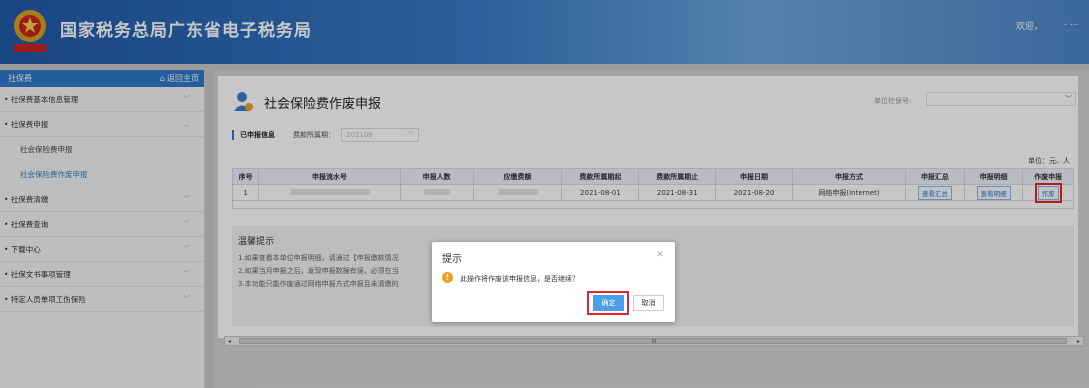  I want to click on dialog-title: 提示, so click(452, 259).